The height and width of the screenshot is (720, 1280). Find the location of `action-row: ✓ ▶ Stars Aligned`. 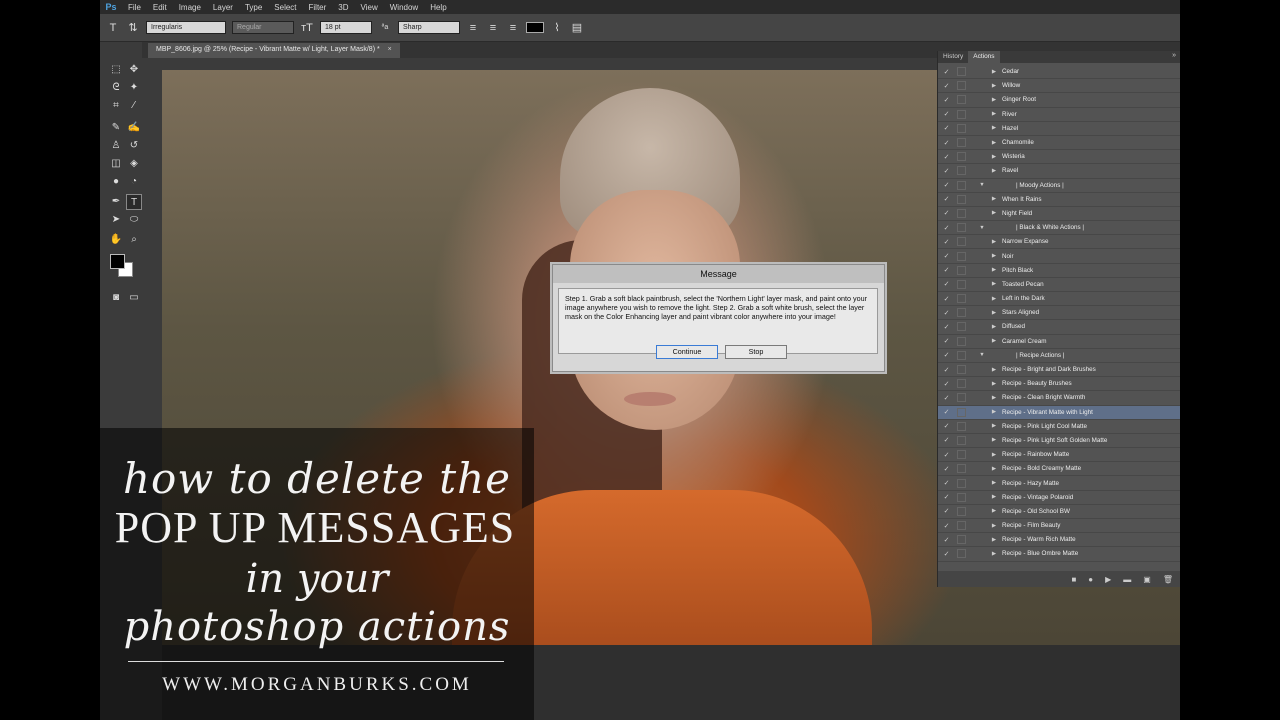

action-row: ✓ ▶ Stars Aligned is located at coordinates (1059, 313).